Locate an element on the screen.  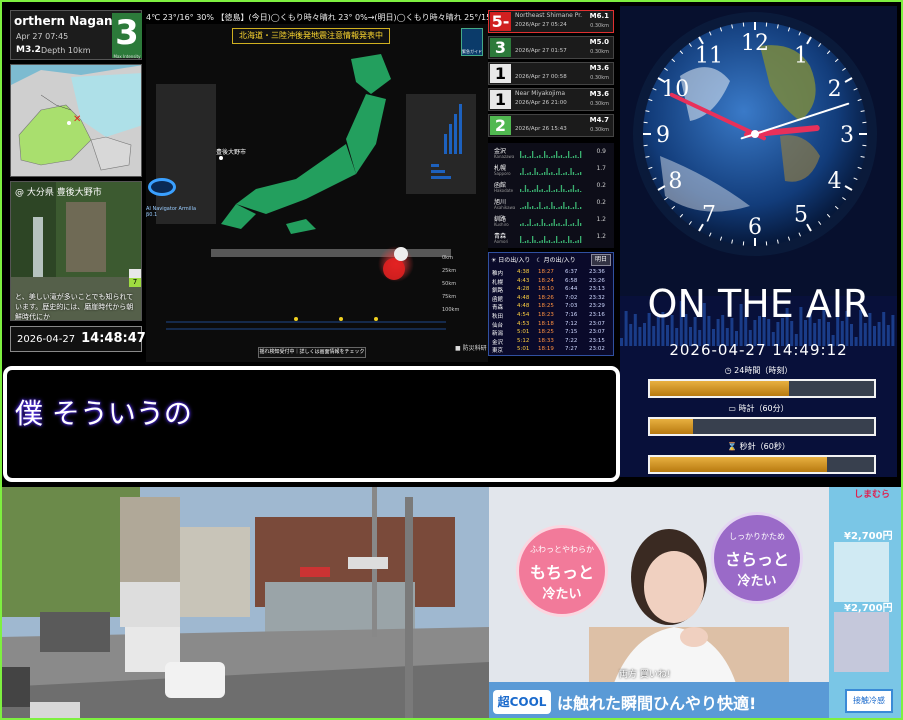
progress-bar-hour is located at coordinates (762, 426).